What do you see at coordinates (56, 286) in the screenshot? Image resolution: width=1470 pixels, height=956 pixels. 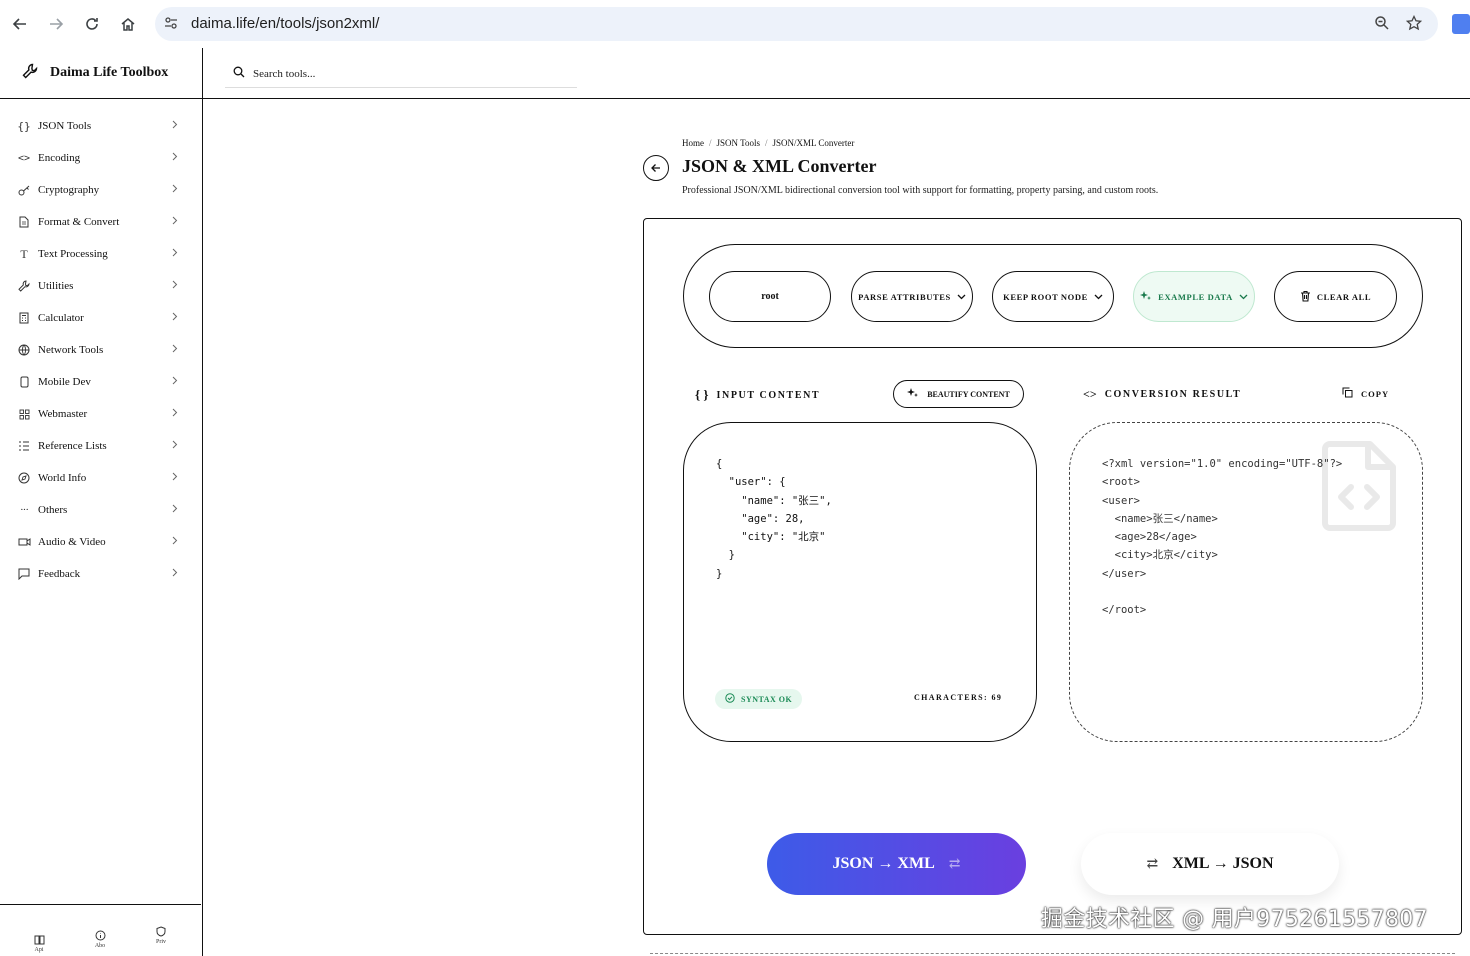 I see `sidebar-item-label: Utilities` at bounding box center [56, 286].